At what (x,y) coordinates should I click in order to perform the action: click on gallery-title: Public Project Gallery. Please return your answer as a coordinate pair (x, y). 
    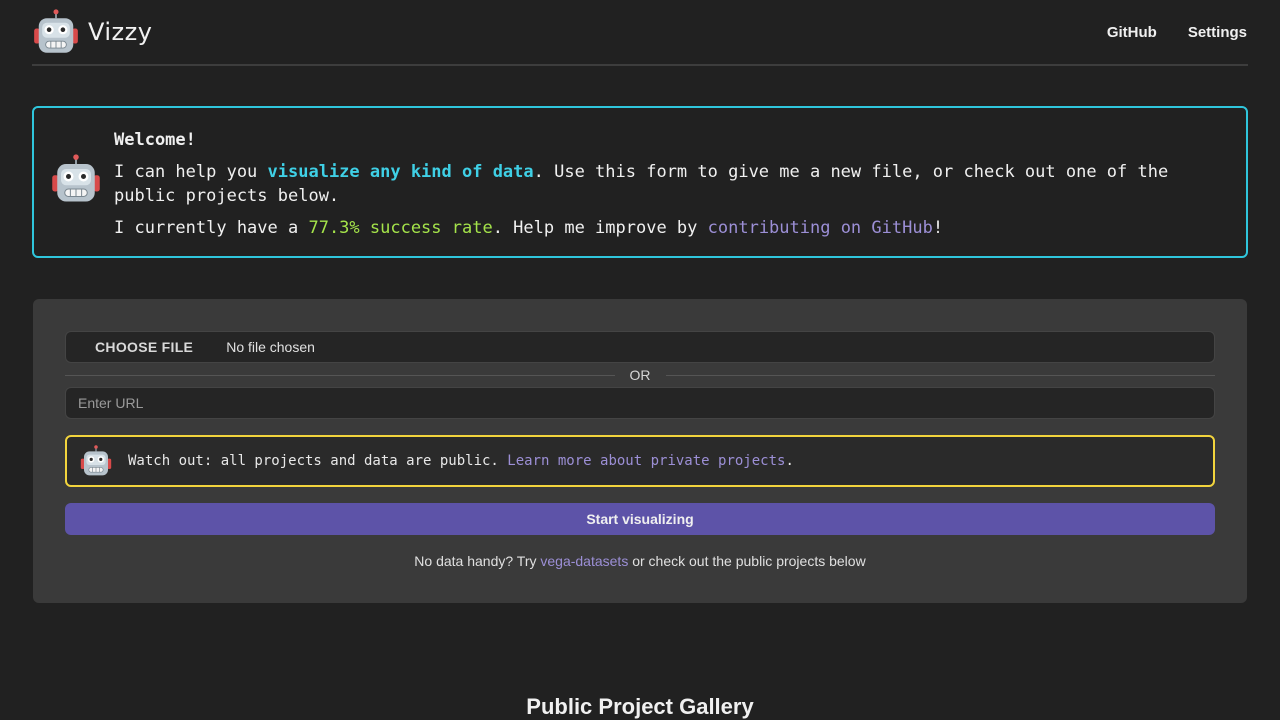
    Looking at the image, I should click on (640, 706).